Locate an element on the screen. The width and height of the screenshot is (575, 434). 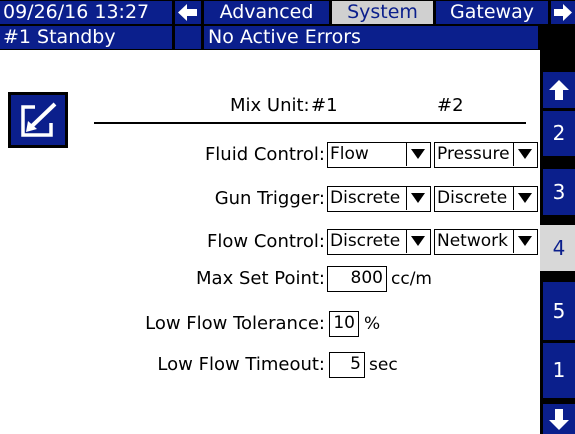
sidebar-tab-label: 4 is located at coordinates (559, 248).